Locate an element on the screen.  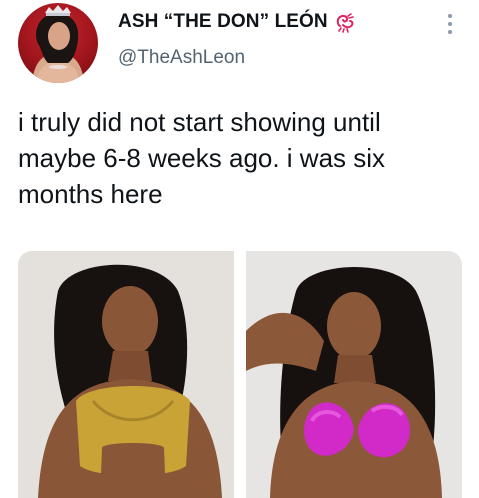
more-options-icon is located at coordinates (450, 24).